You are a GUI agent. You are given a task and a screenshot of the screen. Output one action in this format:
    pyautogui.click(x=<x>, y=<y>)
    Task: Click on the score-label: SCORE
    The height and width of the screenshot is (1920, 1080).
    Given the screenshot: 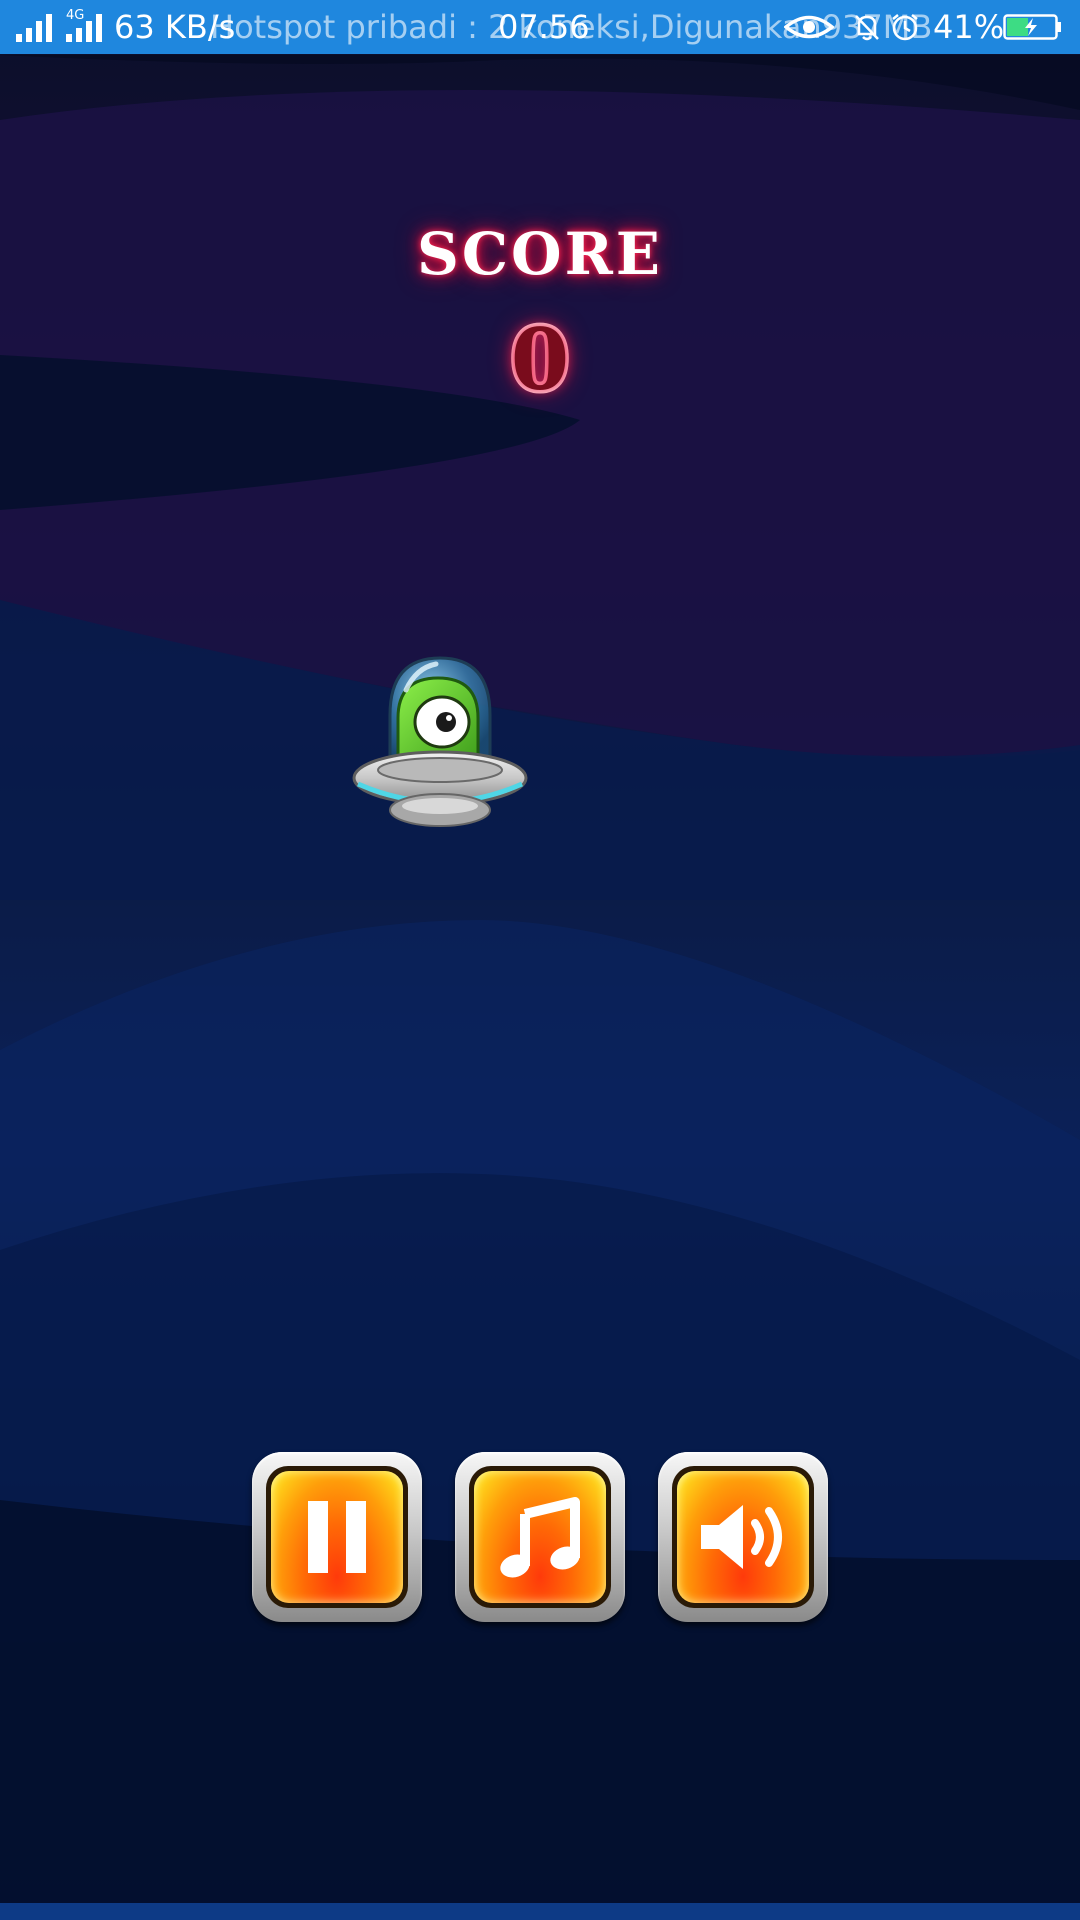 What is the action you would take?
    pyautogui.click(x=540, y=254)
    